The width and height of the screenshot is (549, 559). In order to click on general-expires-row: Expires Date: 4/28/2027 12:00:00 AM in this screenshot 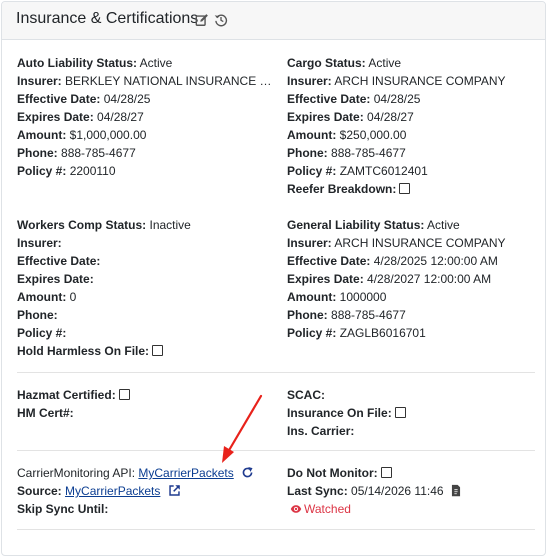, I will do `click(389, 279)`.